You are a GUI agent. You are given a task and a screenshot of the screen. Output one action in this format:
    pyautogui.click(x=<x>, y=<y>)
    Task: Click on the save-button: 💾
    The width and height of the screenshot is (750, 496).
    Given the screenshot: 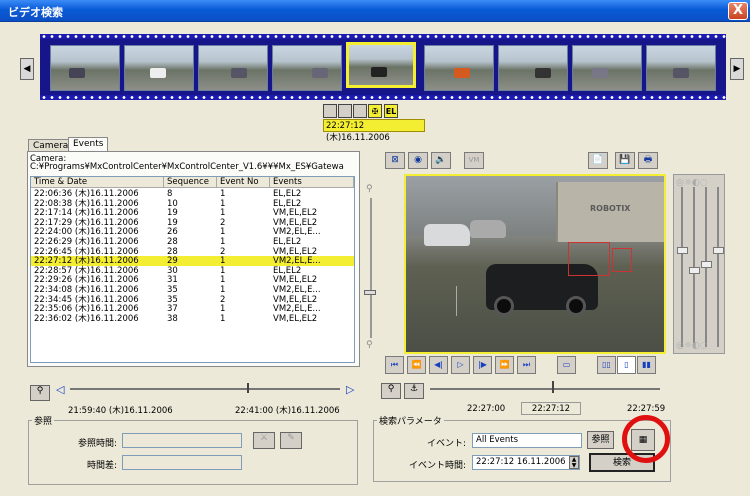 What is the action you would take?
    pyautogui.click(x=625, y=160)
    